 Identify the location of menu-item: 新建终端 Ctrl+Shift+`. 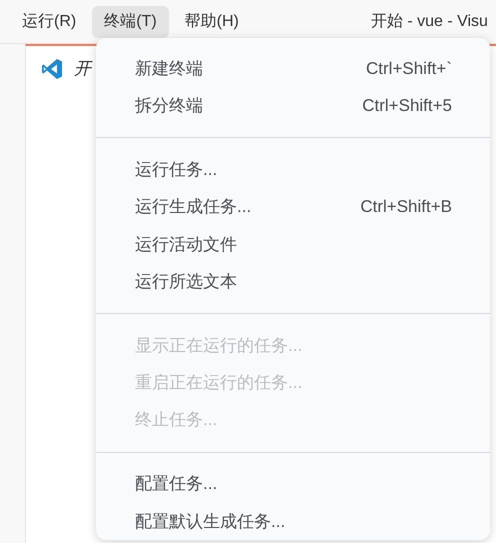
(293, 69).